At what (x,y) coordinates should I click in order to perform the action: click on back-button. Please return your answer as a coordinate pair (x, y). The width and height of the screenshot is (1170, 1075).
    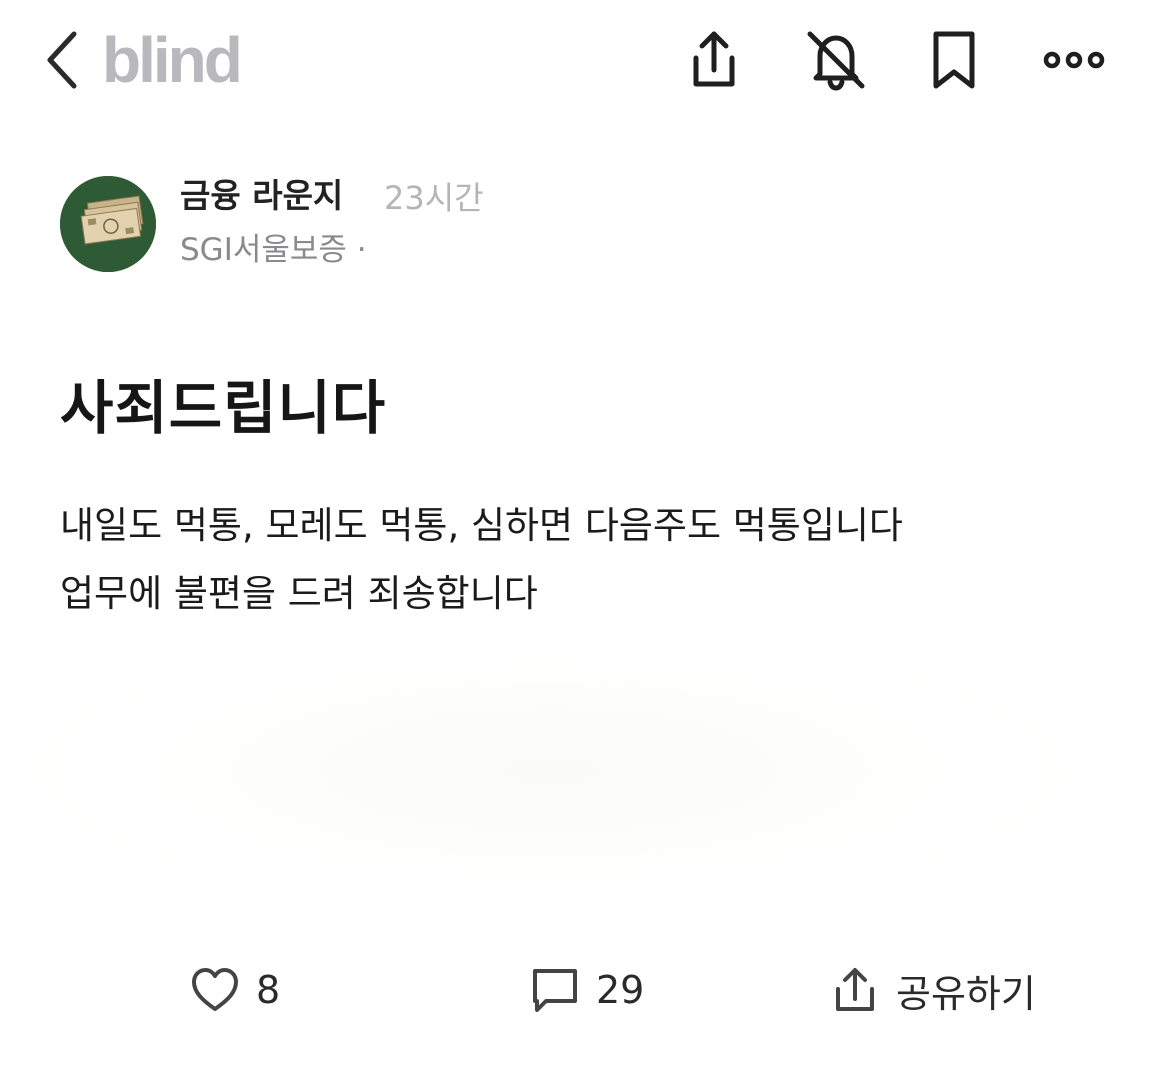
    Looking at the image, I should click on (64, 60).